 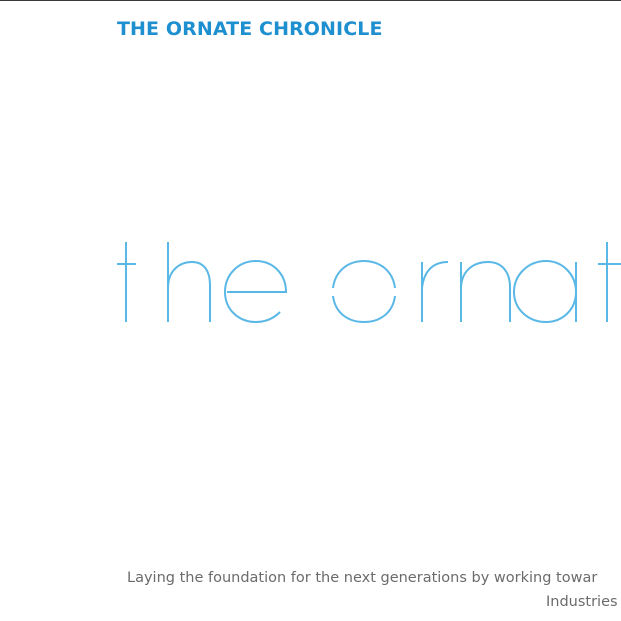 I want to click on tagline-line-2: Industries, so click(x=582, y=602).